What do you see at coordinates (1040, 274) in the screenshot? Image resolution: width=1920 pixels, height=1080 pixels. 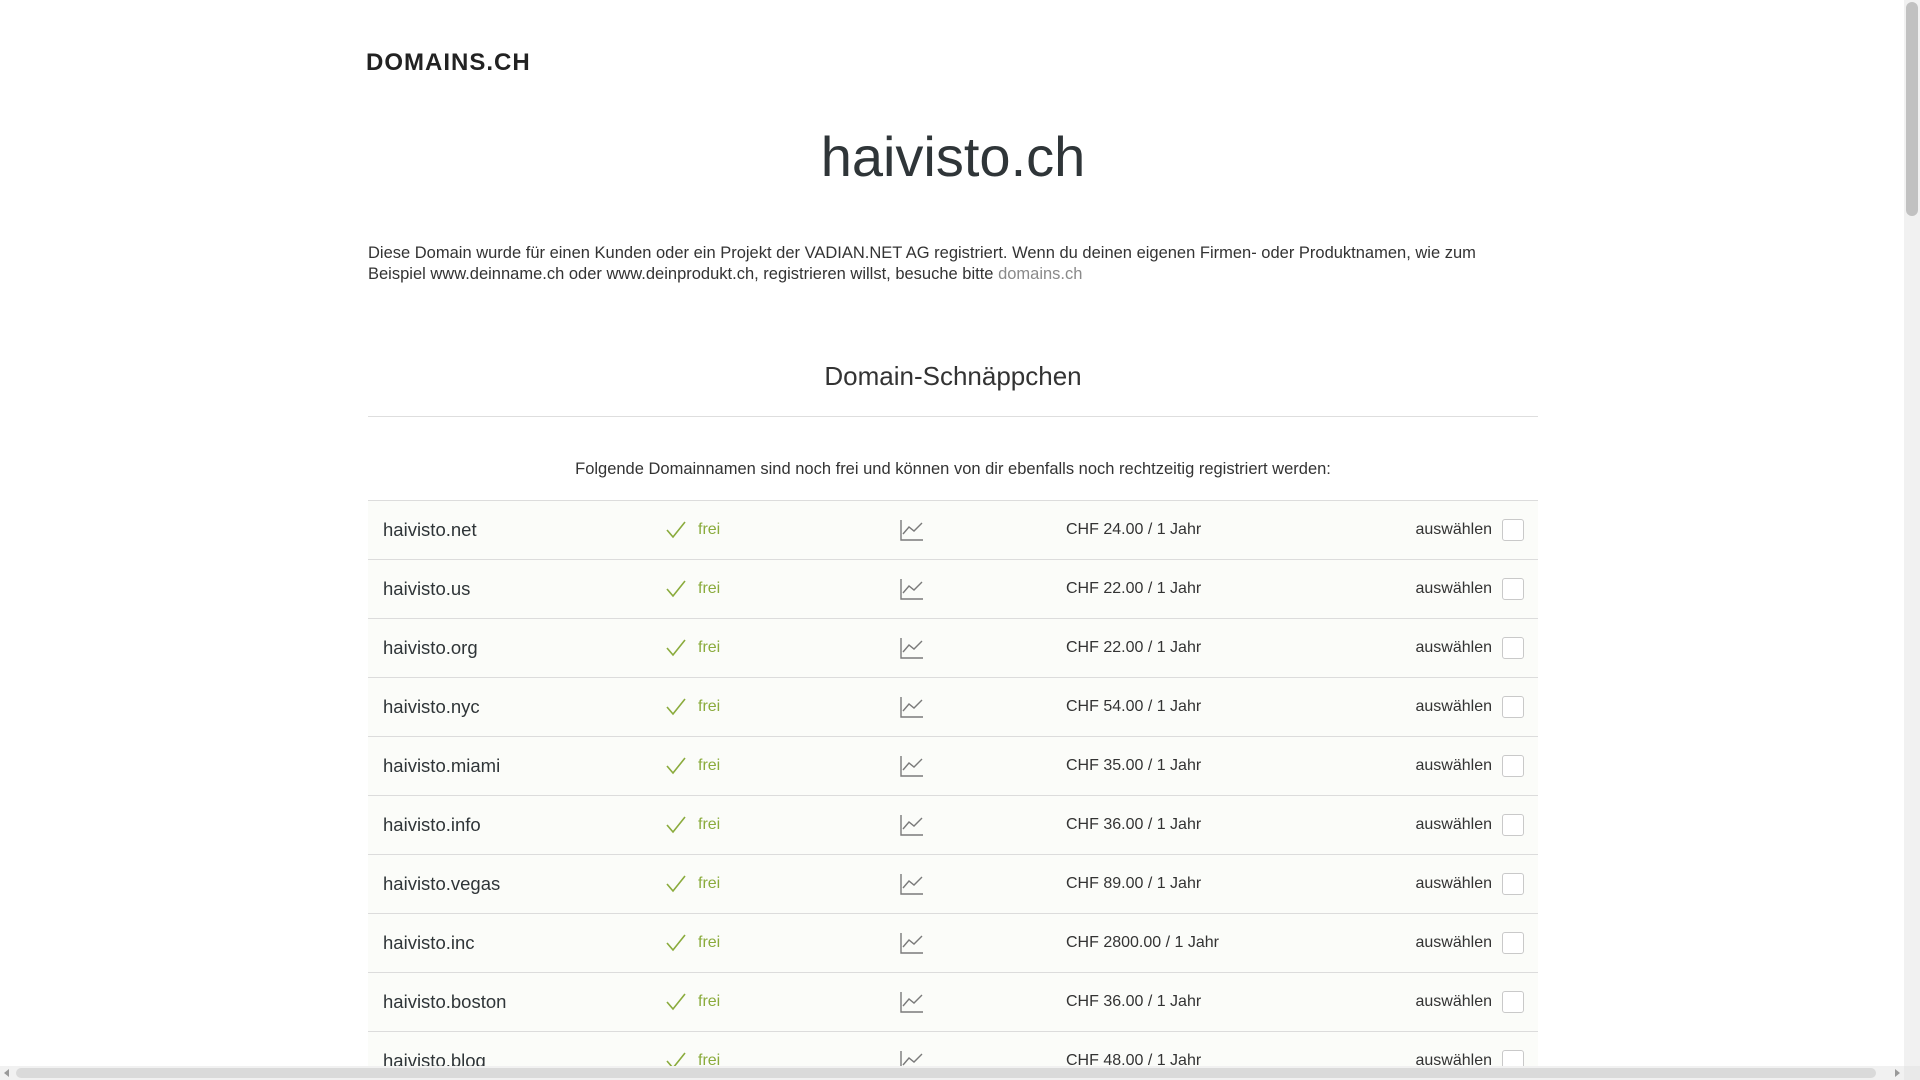 I see `domains-ch-link: domains.ch` at bounding box center [1040, 274].